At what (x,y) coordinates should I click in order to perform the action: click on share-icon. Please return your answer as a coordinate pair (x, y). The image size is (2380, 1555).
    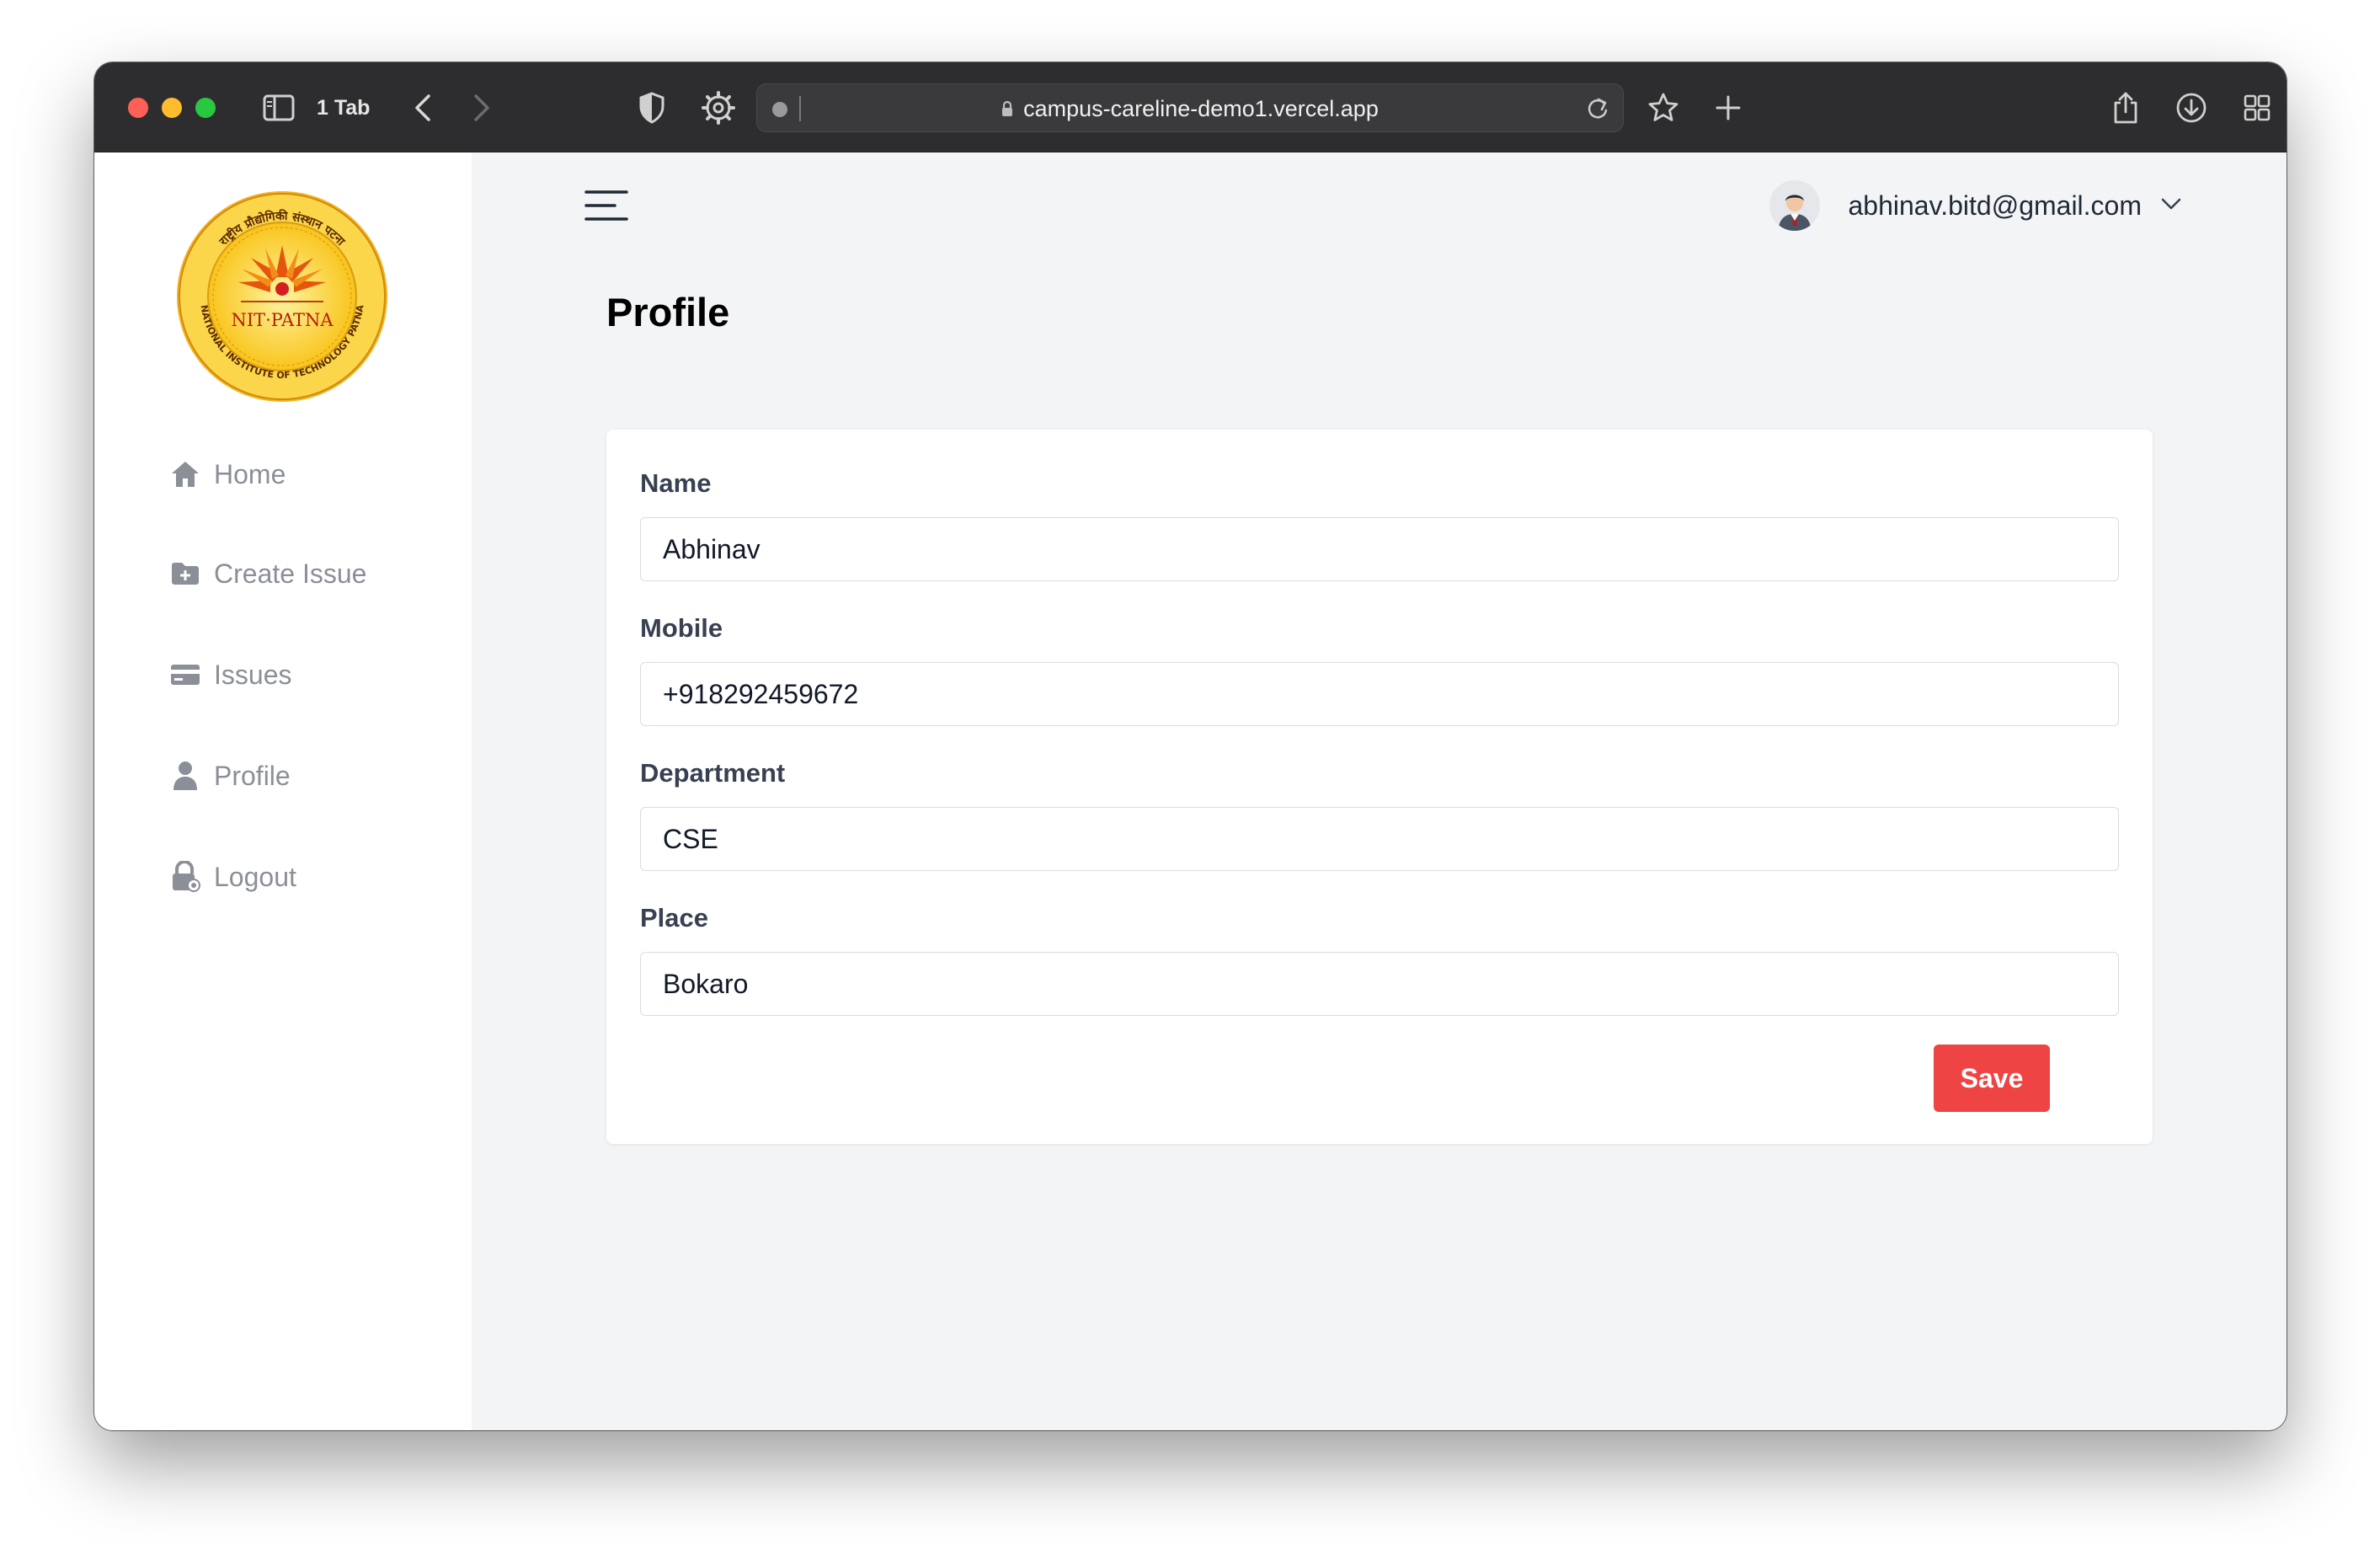
    Looking at the image, I should click on (2125, 108).